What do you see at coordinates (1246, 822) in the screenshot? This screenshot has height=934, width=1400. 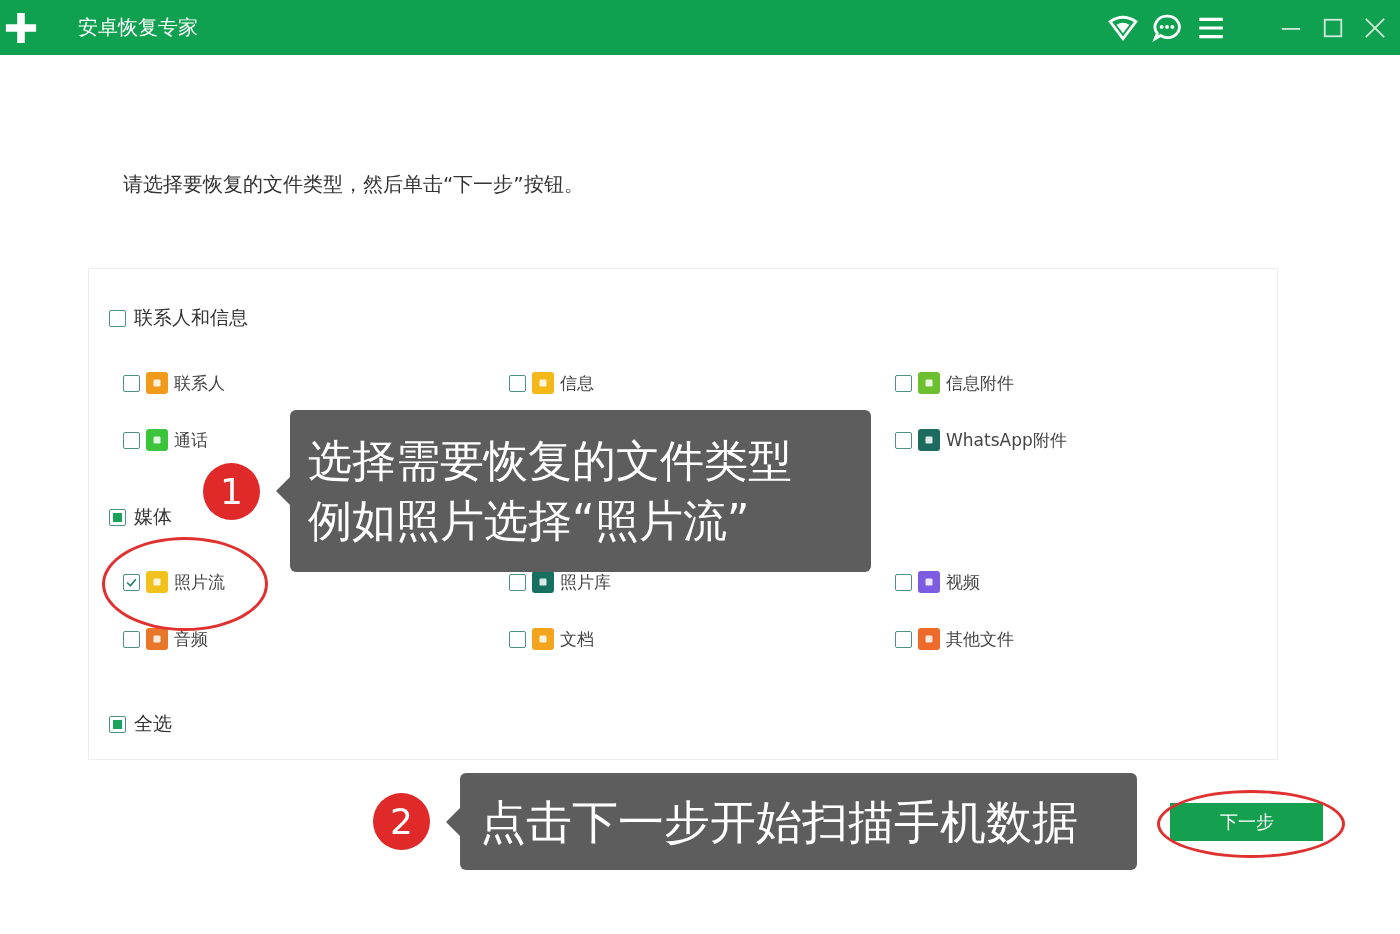 I see `next-button: 下一步` at bounding box center [1246, 822].